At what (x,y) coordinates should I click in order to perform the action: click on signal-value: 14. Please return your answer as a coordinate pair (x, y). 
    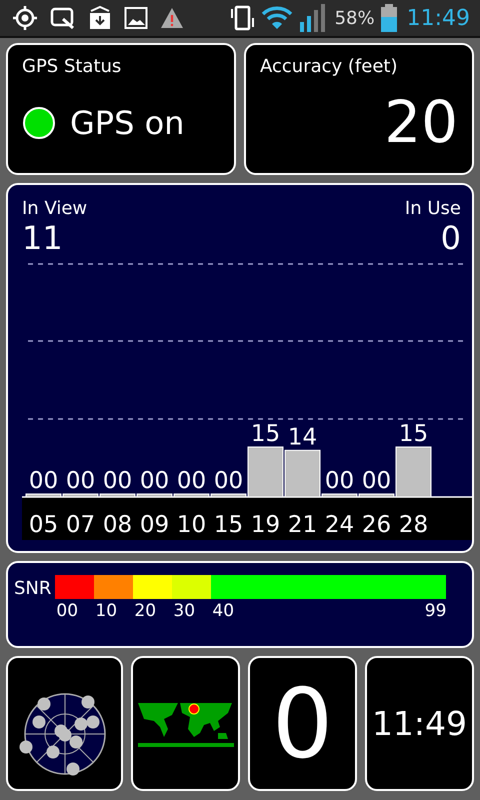
    Looking at the image, I should click on (303, 437).